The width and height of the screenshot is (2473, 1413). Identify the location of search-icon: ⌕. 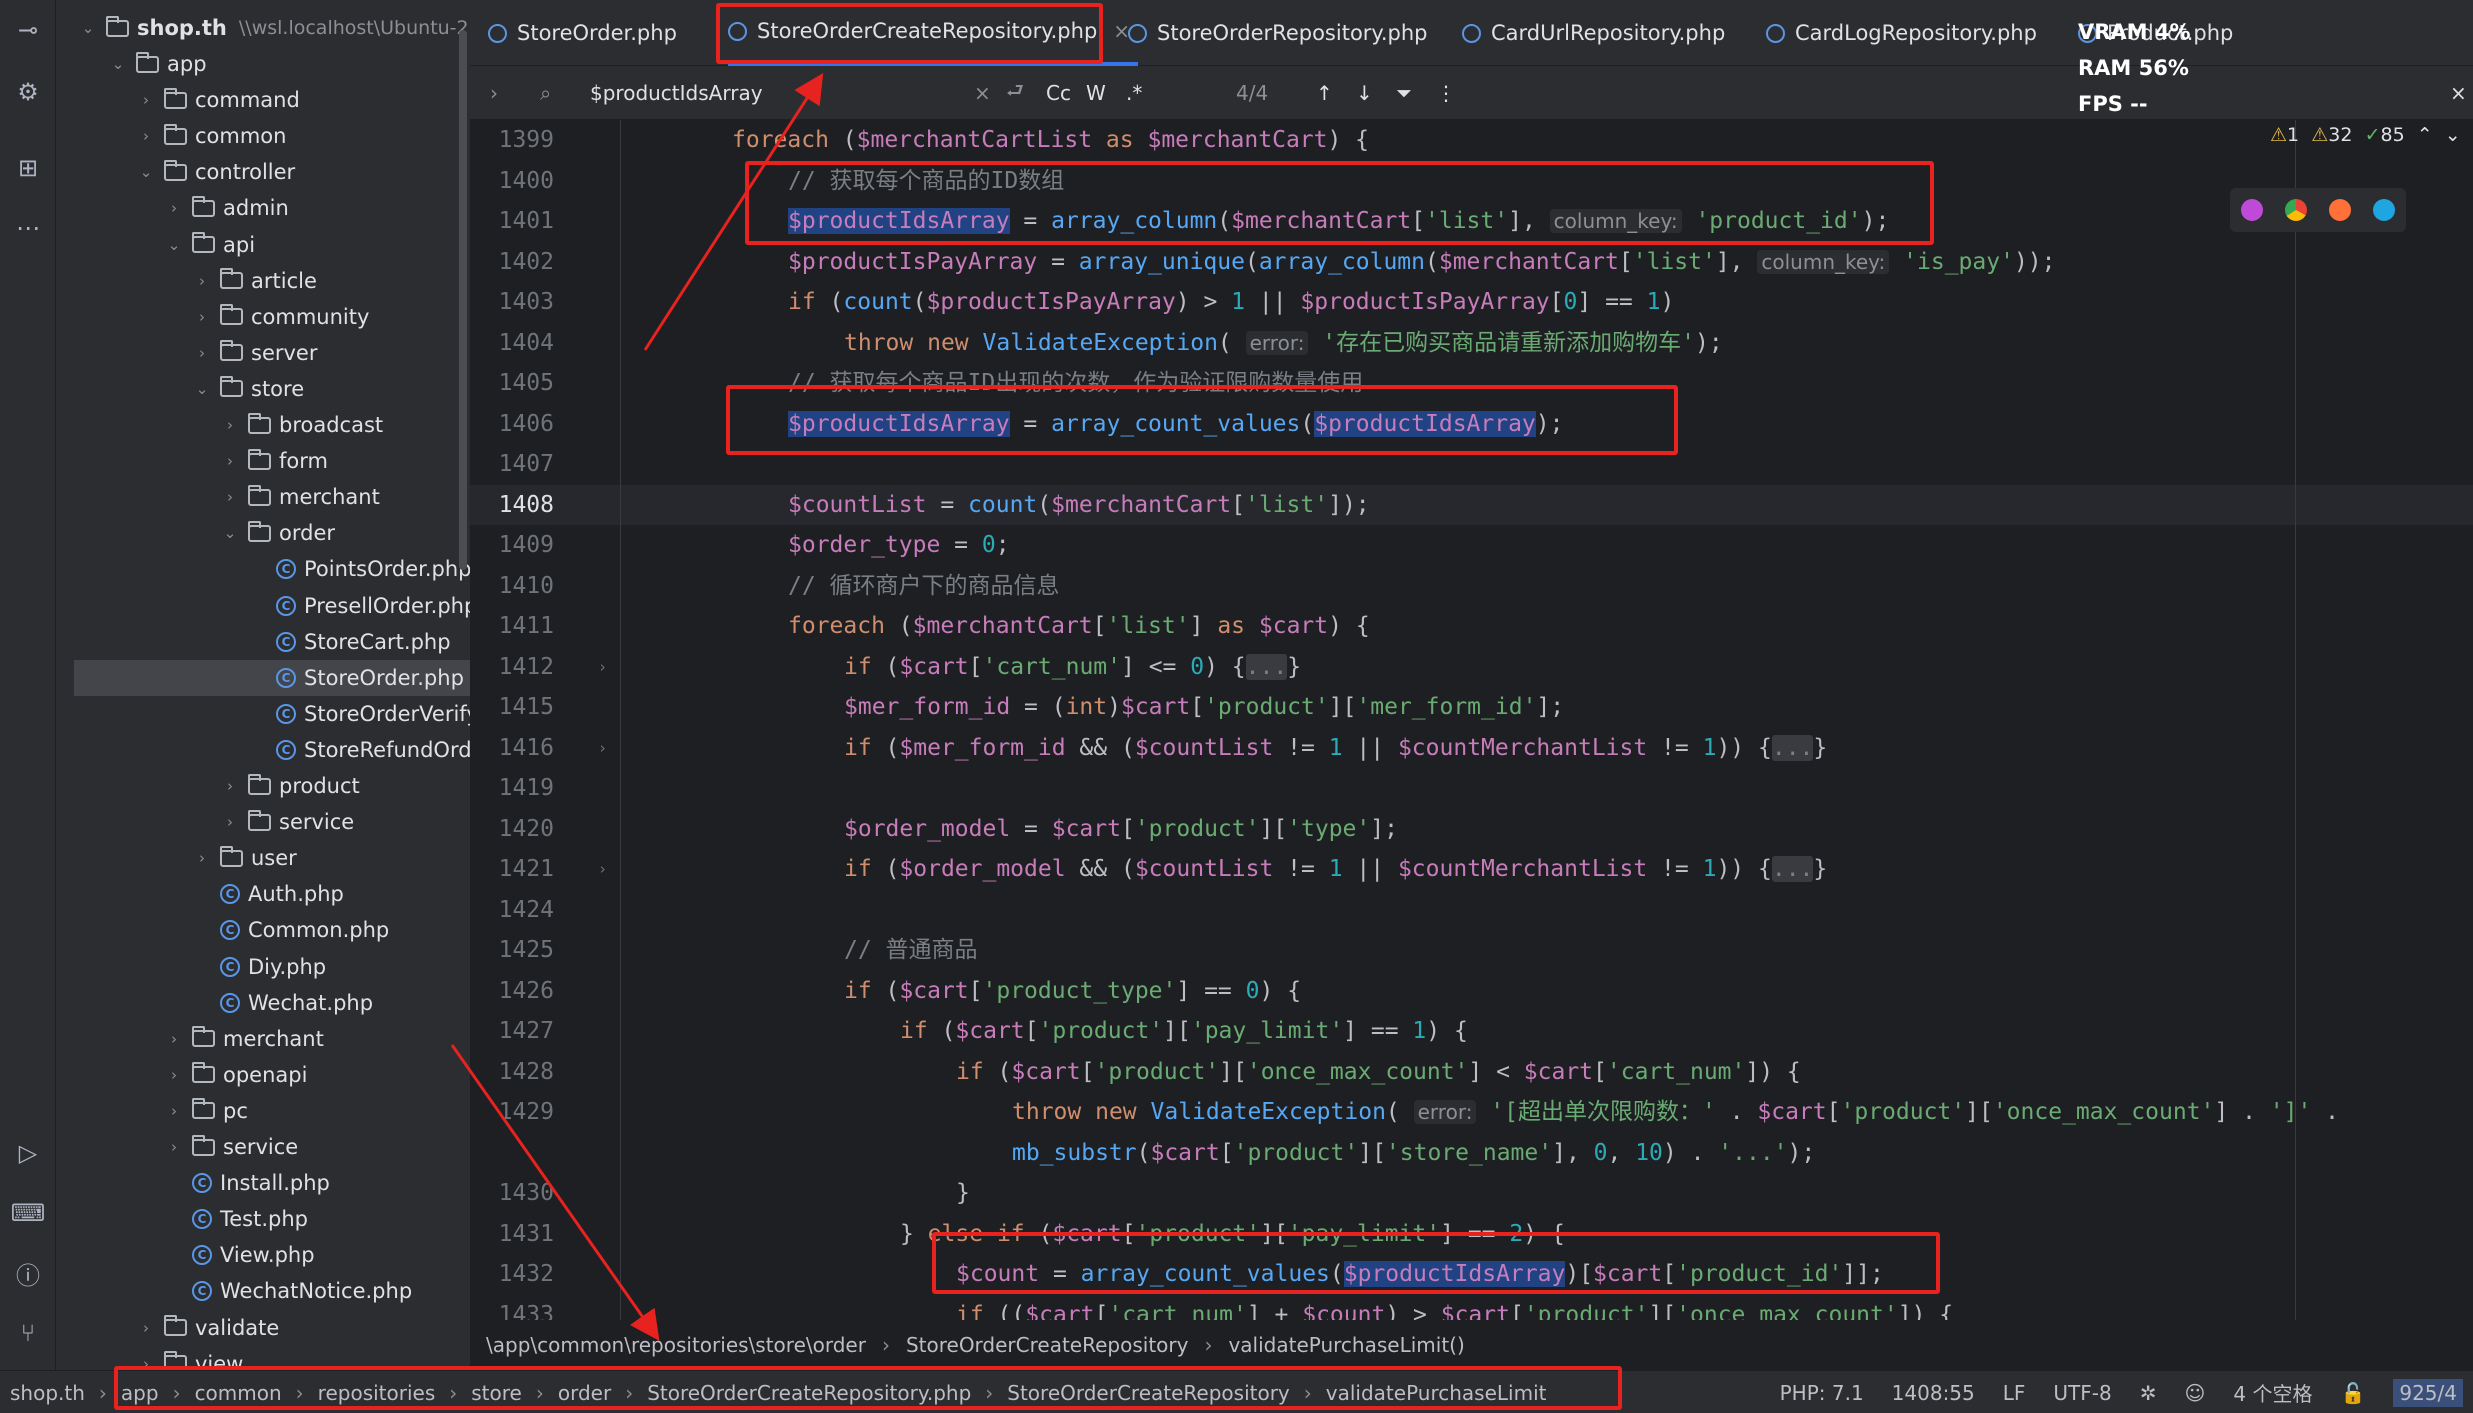
(545, 93).